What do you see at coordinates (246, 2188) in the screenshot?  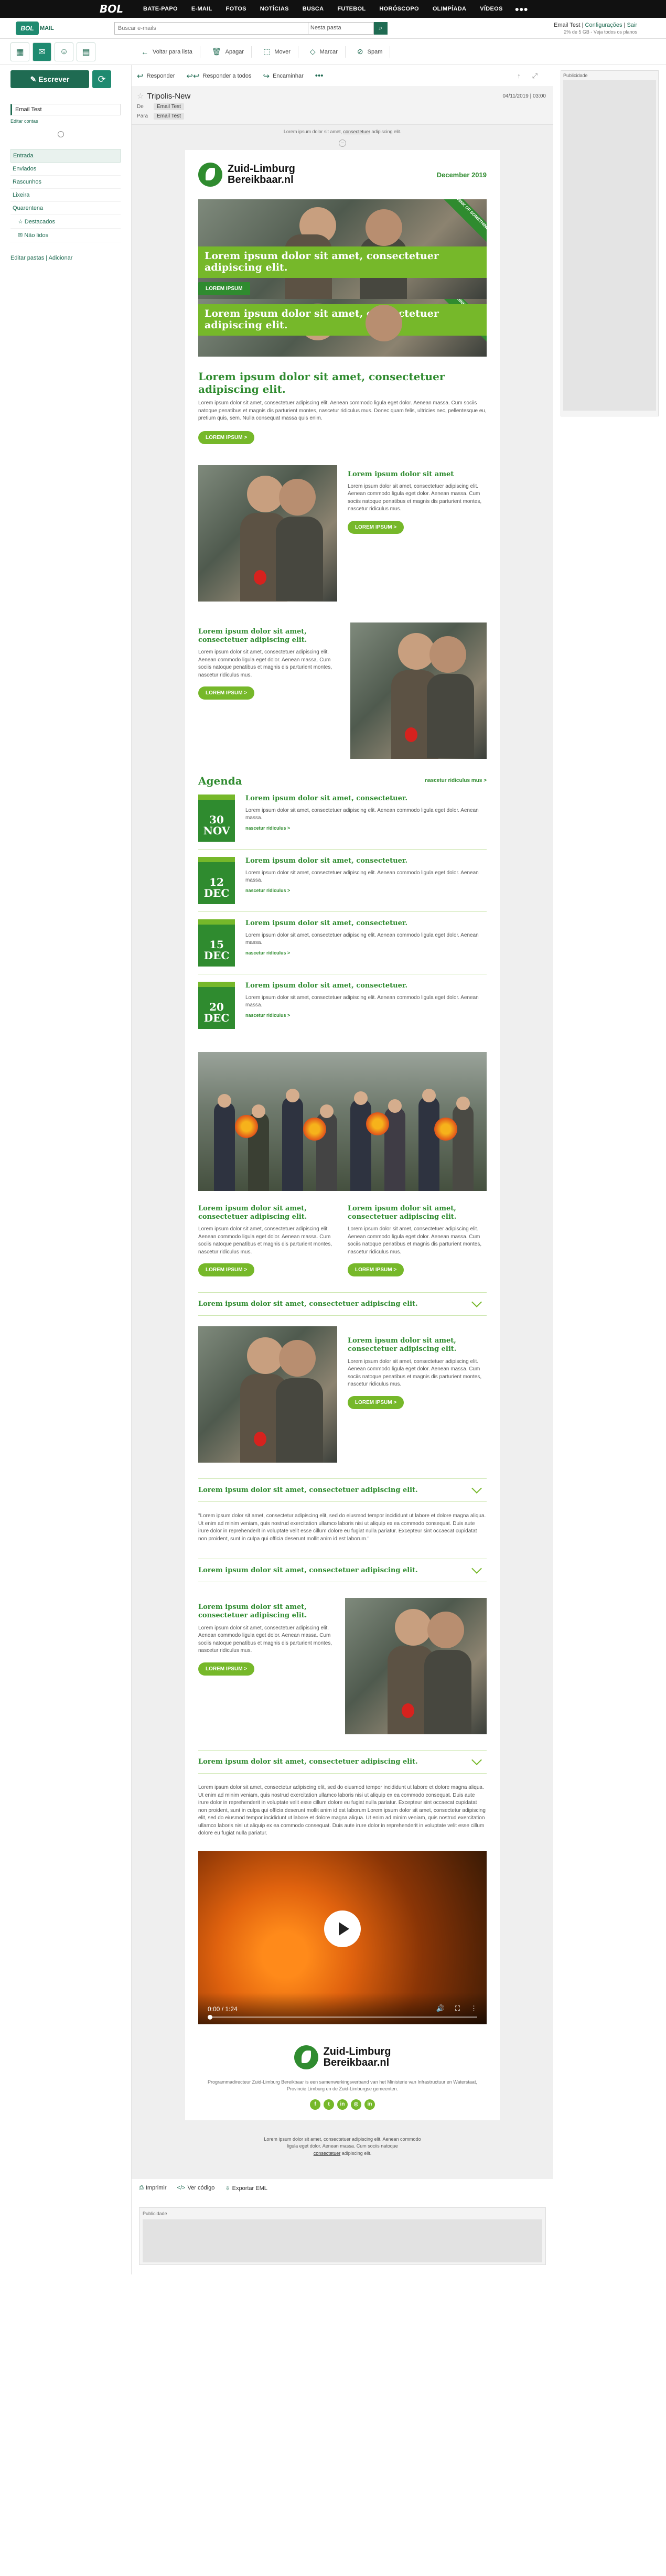 I see `export-eml-button: ⇩ Exportar EML` at bounding box center [246, 2188].